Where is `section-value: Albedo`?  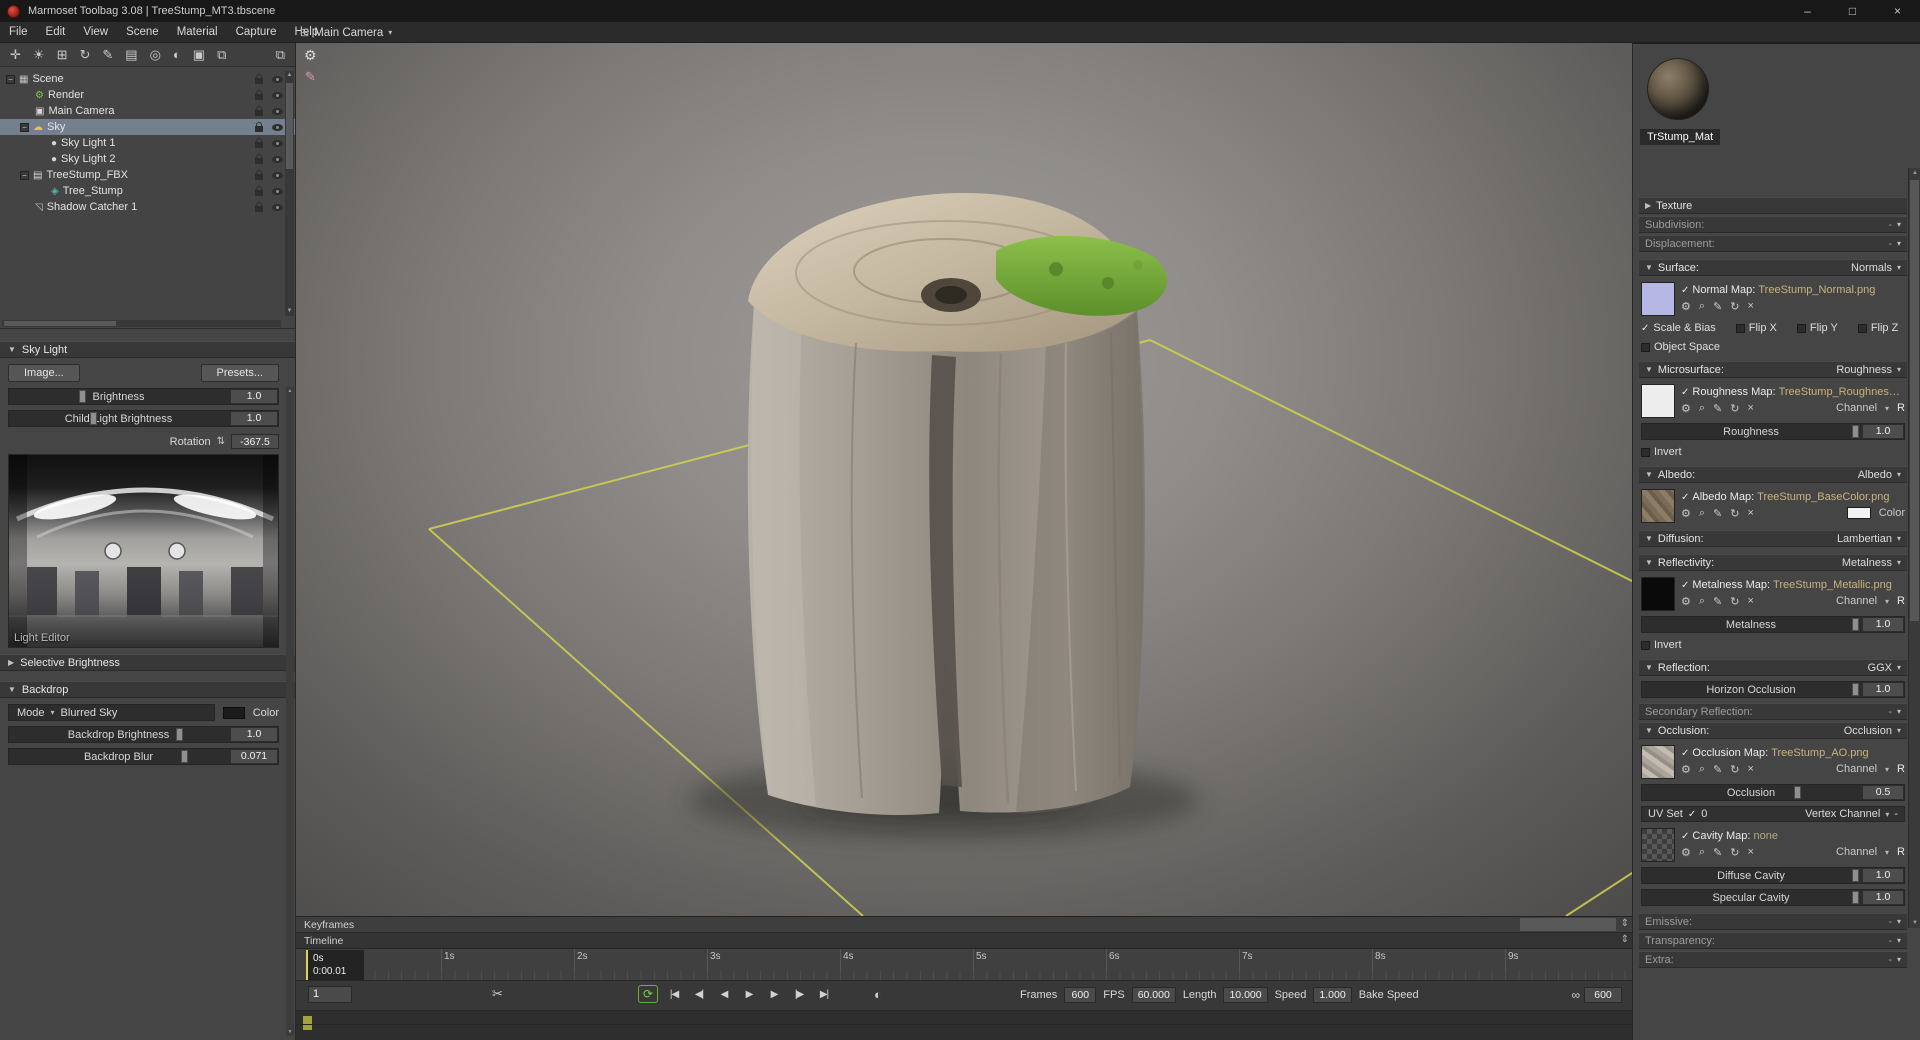 section-value: Albedo is located at coordinates (1875, 475).